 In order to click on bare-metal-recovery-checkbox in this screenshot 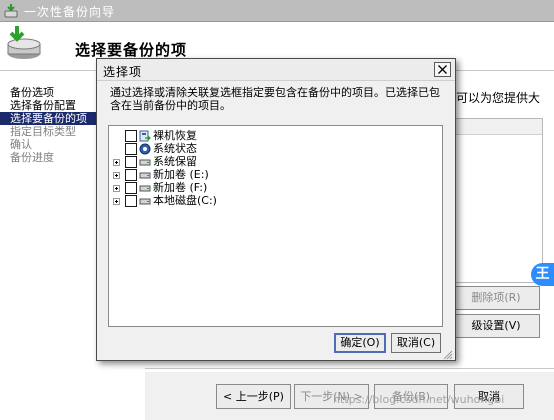, I will do `click(131, 136)`.